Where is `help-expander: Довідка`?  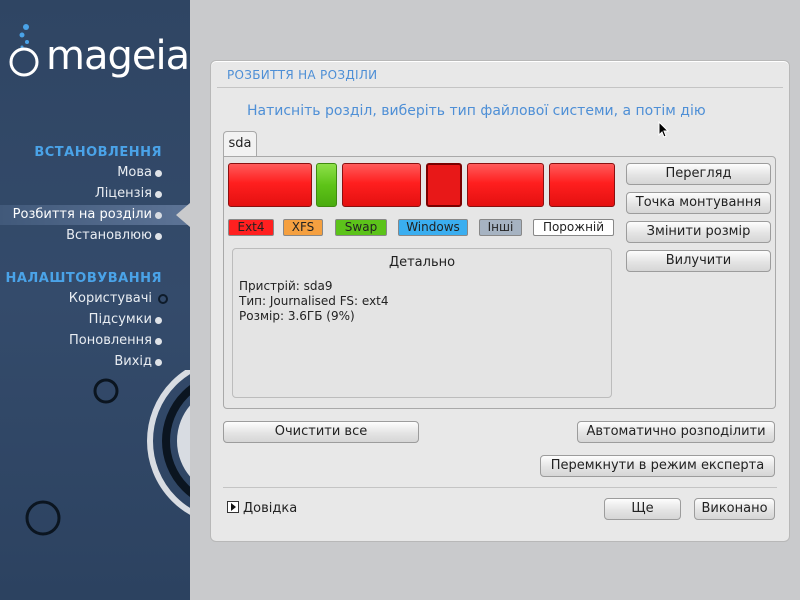
help-expander: Довідка is located at coordinates (262, 508).